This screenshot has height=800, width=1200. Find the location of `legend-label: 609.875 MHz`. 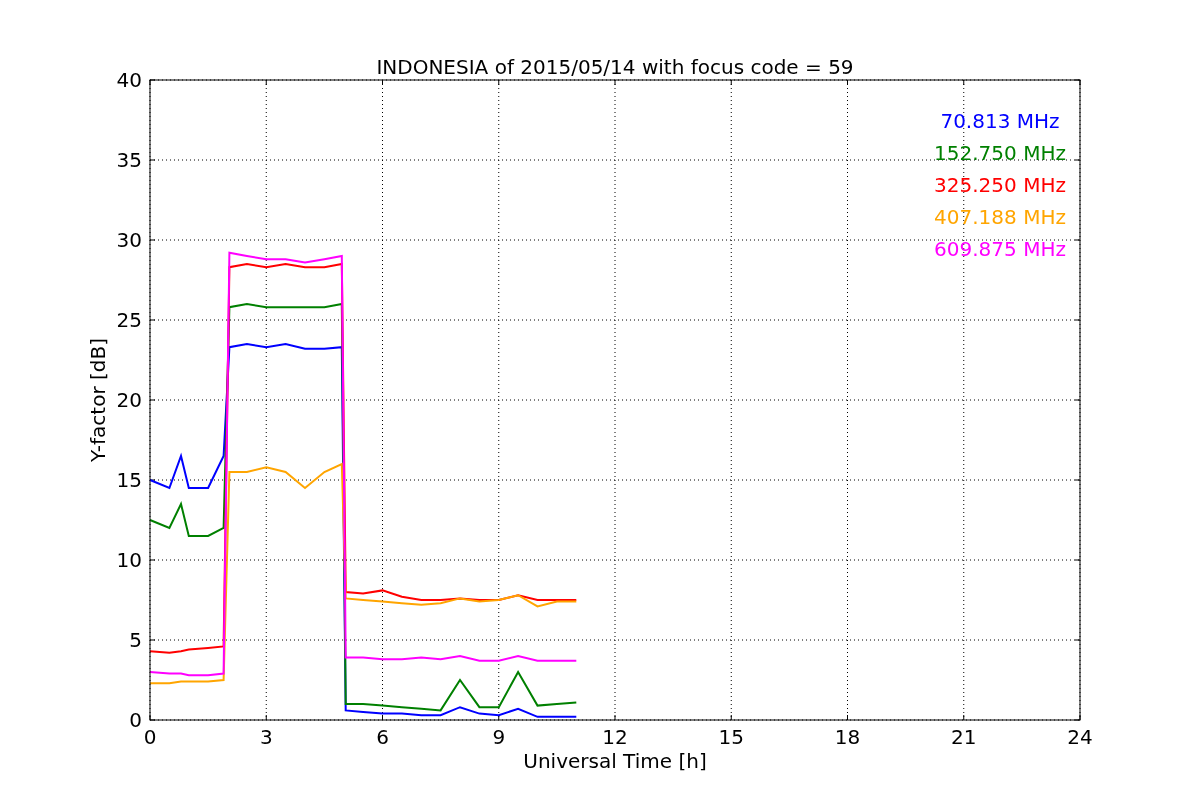

legend-label: 609.875 MHz is located at coordinates (1000, 249).